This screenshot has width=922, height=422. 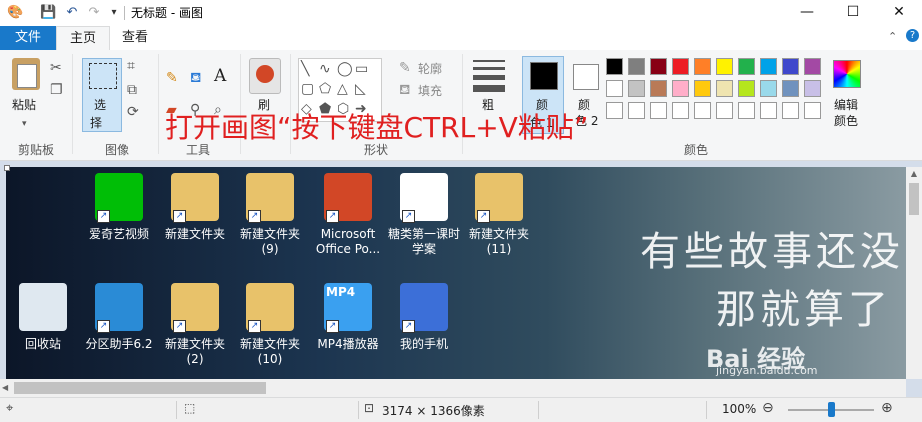 What do you see at coordinates (24, 124) in the screenshot?
I see `paste-dropdown-icon: ▾` at bounding box center [24, 124].